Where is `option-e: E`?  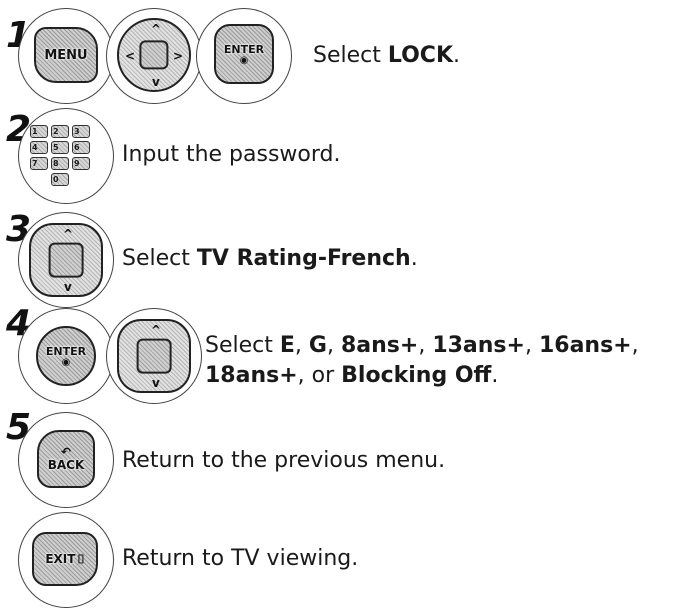
option-e: E is located at coordinates (287, 345).